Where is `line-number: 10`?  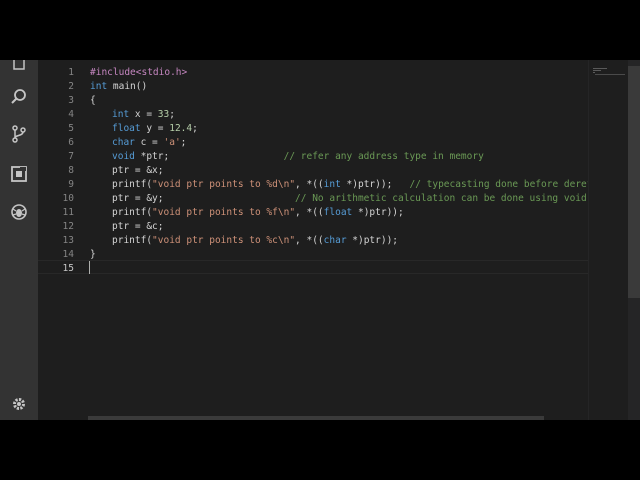
line-number: 10 is located at coordinates (68, 198).